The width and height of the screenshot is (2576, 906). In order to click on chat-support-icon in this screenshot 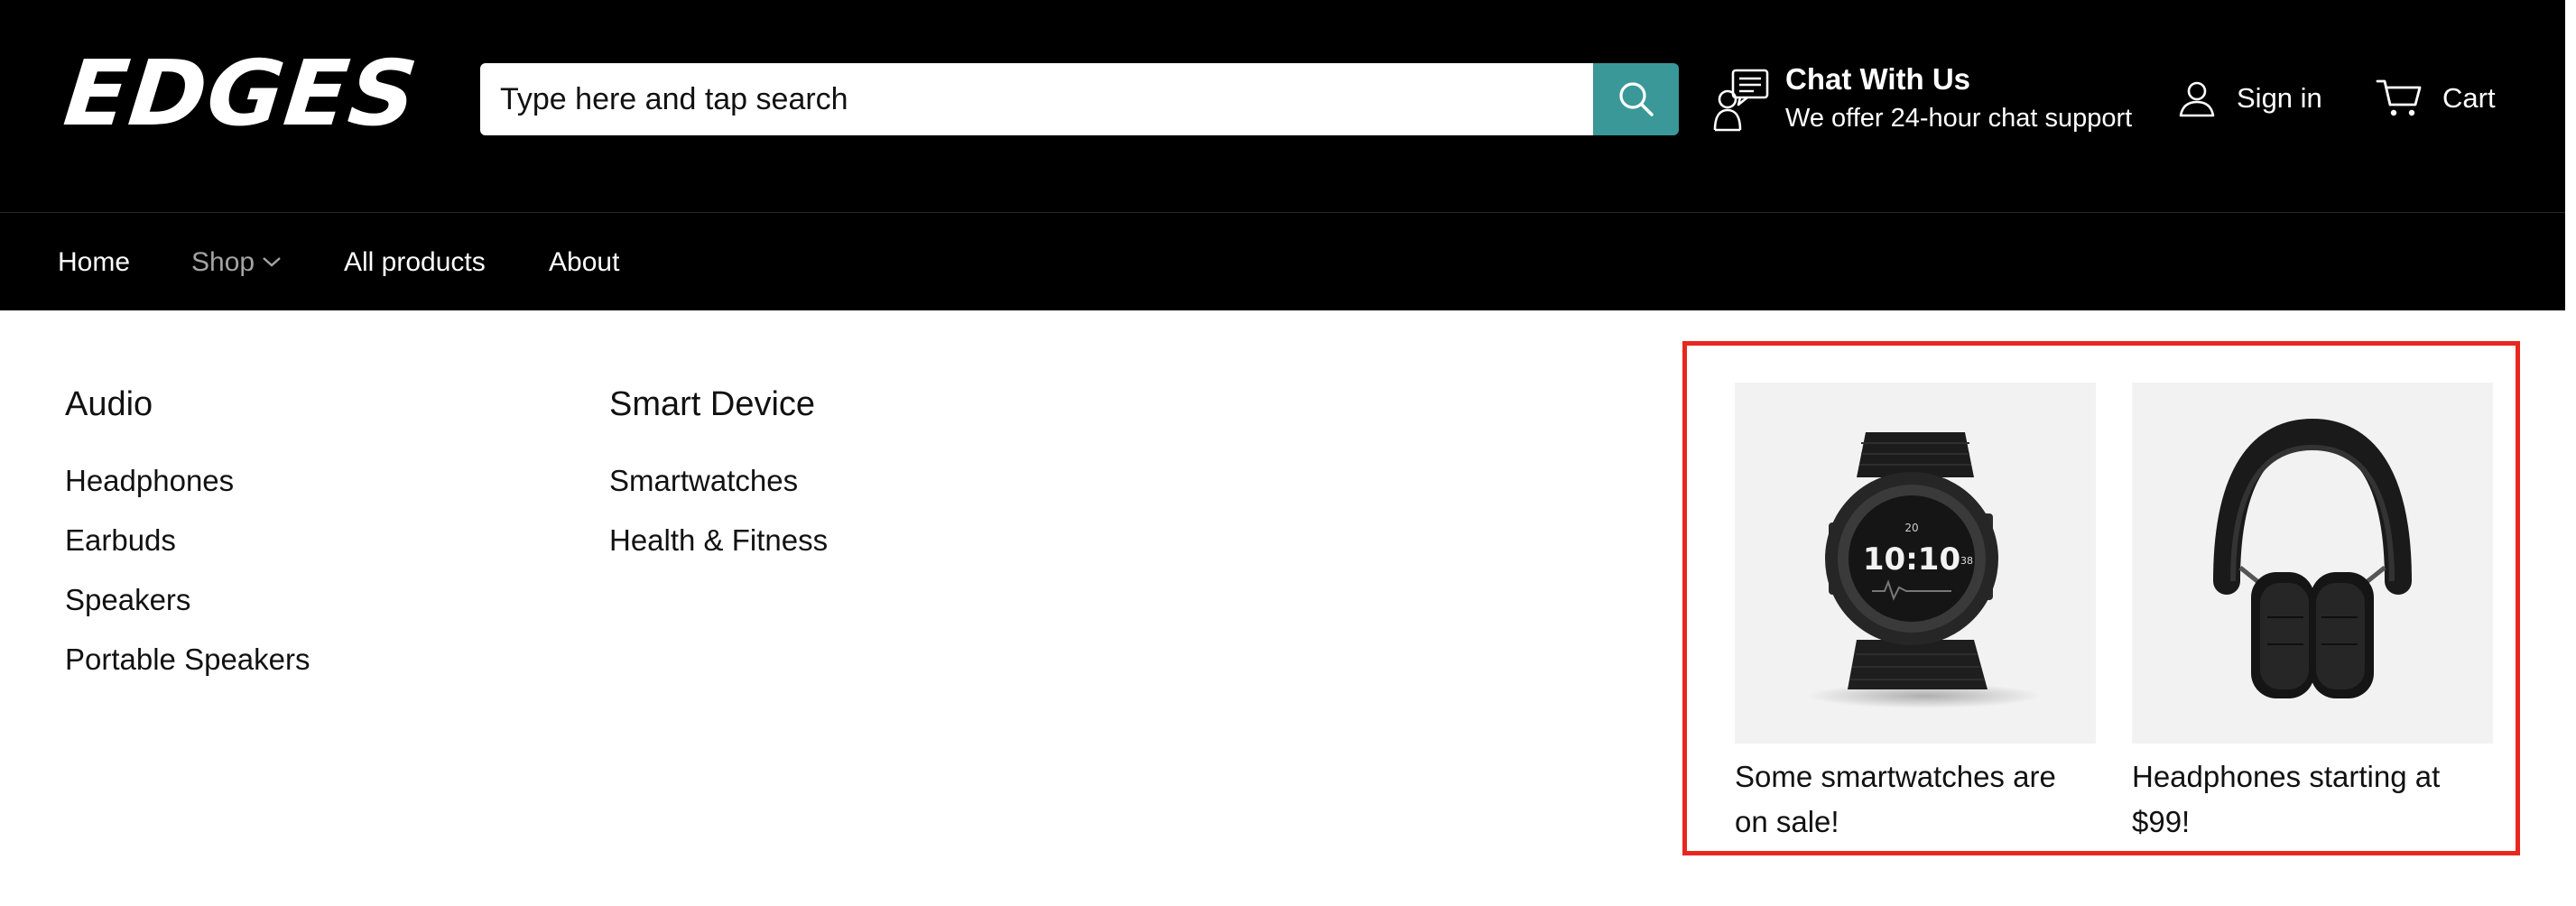, I will do `click(1741, 101)`.